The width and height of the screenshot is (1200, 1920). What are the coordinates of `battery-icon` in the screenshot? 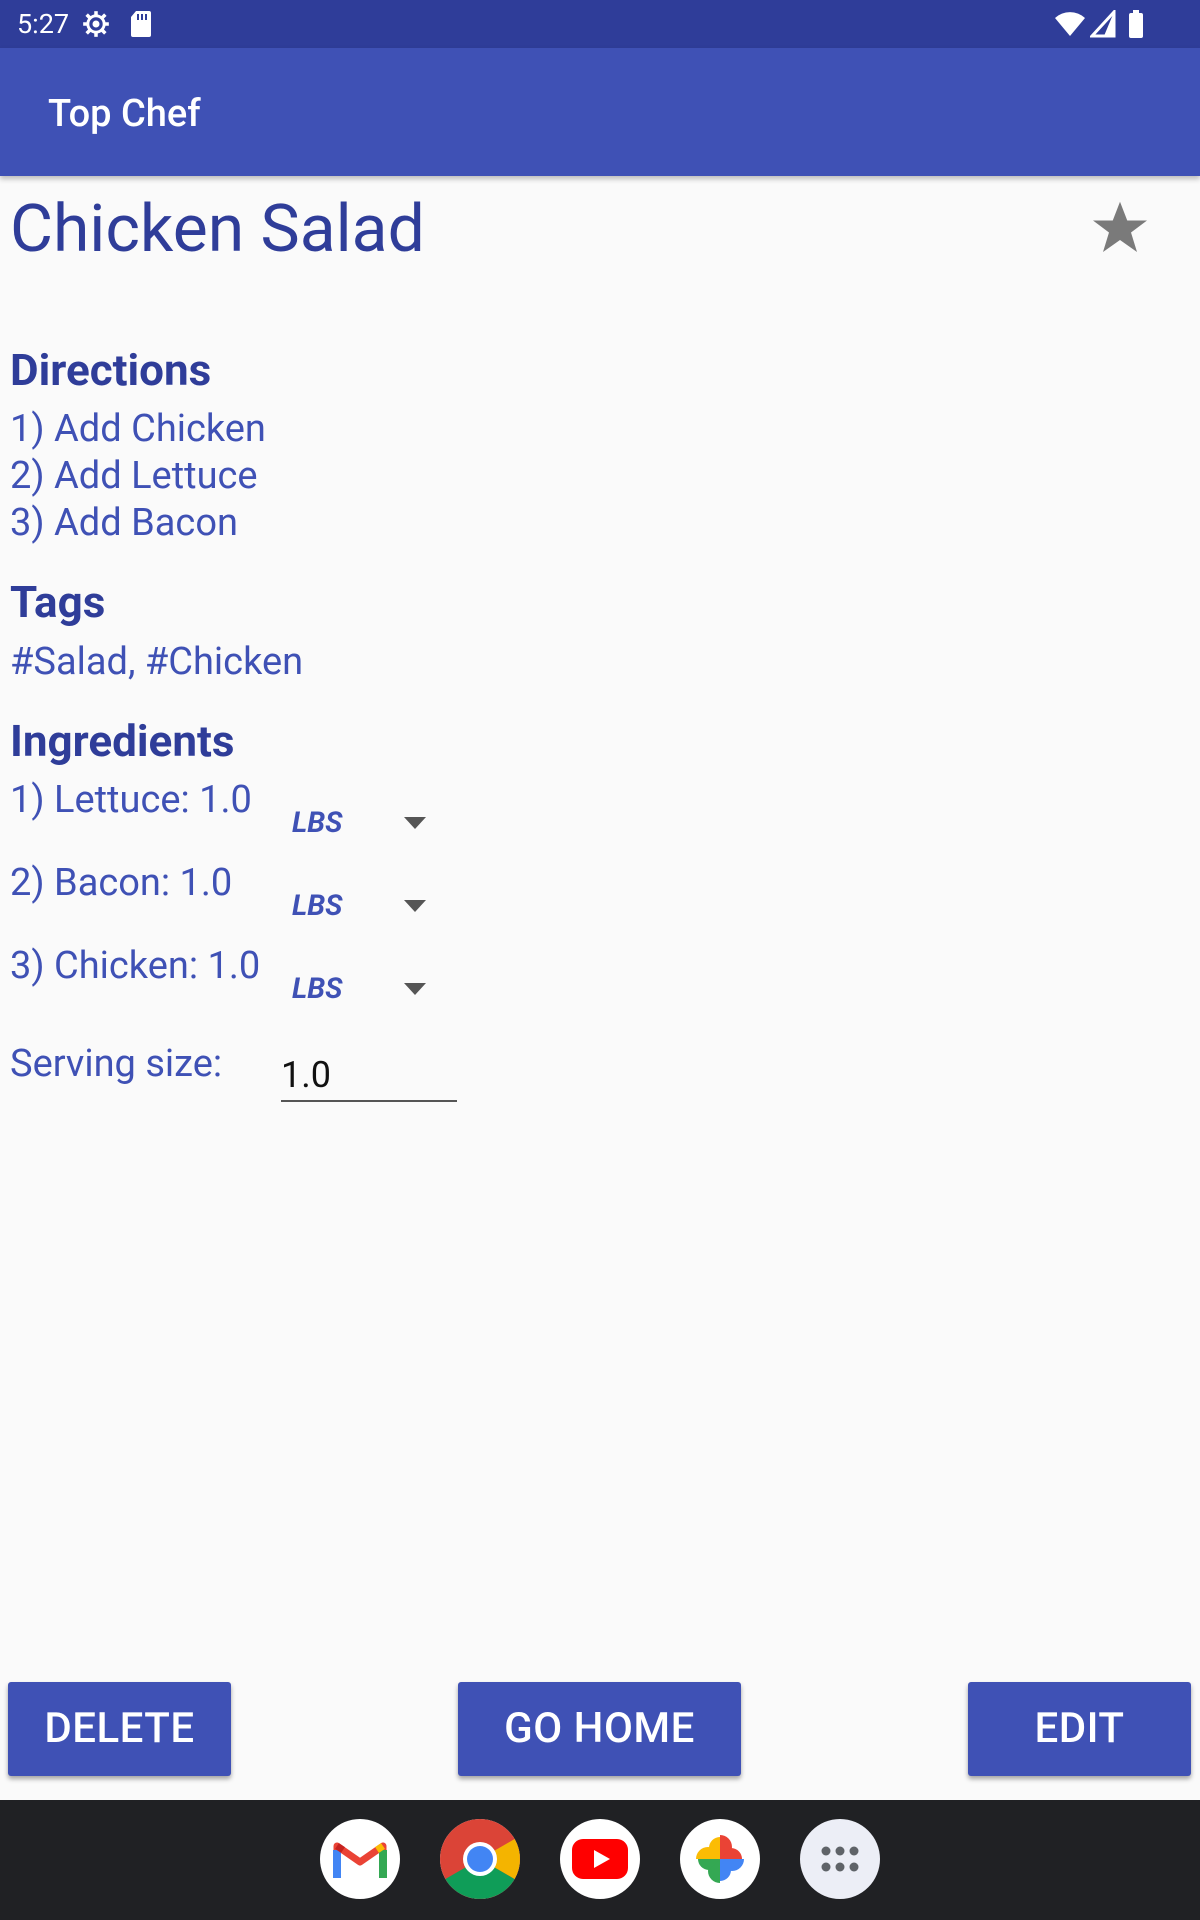 It's located at (1136, 24).